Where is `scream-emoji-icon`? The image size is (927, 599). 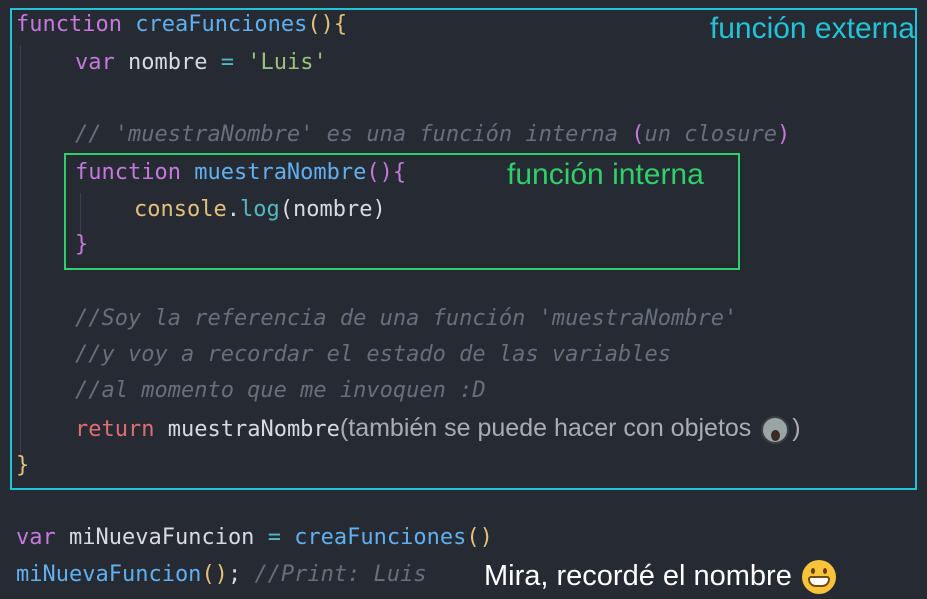 scream-emoji-icon is located at coordinates (775, 430).